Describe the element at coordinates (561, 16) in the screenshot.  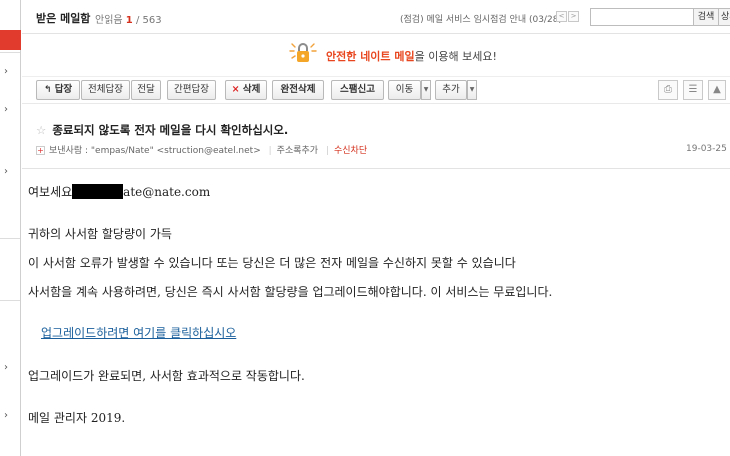
I see `prev-notice-button: <` at that location.